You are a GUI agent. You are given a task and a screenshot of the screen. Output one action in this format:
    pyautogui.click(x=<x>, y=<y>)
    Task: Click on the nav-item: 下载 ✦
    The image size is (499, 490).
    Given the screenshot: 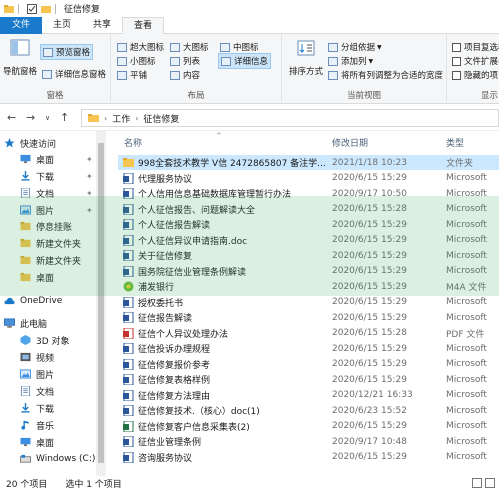 What is the action you would take?
    pyautogui.click(x=56, y=176)
    